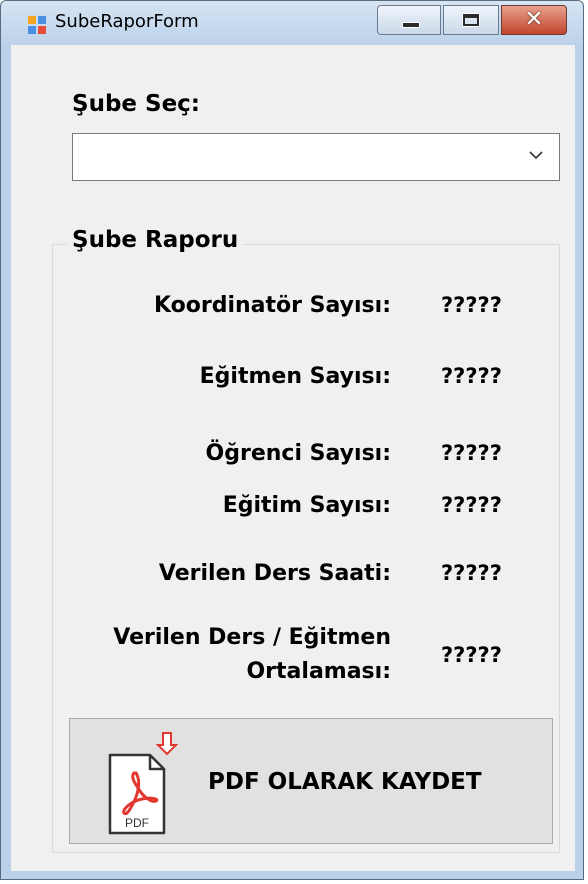 Image resolution: width=588 pixels, height=884 pixels. I want to click on branch-select-label: Şube Seç:, so click(136, 104).